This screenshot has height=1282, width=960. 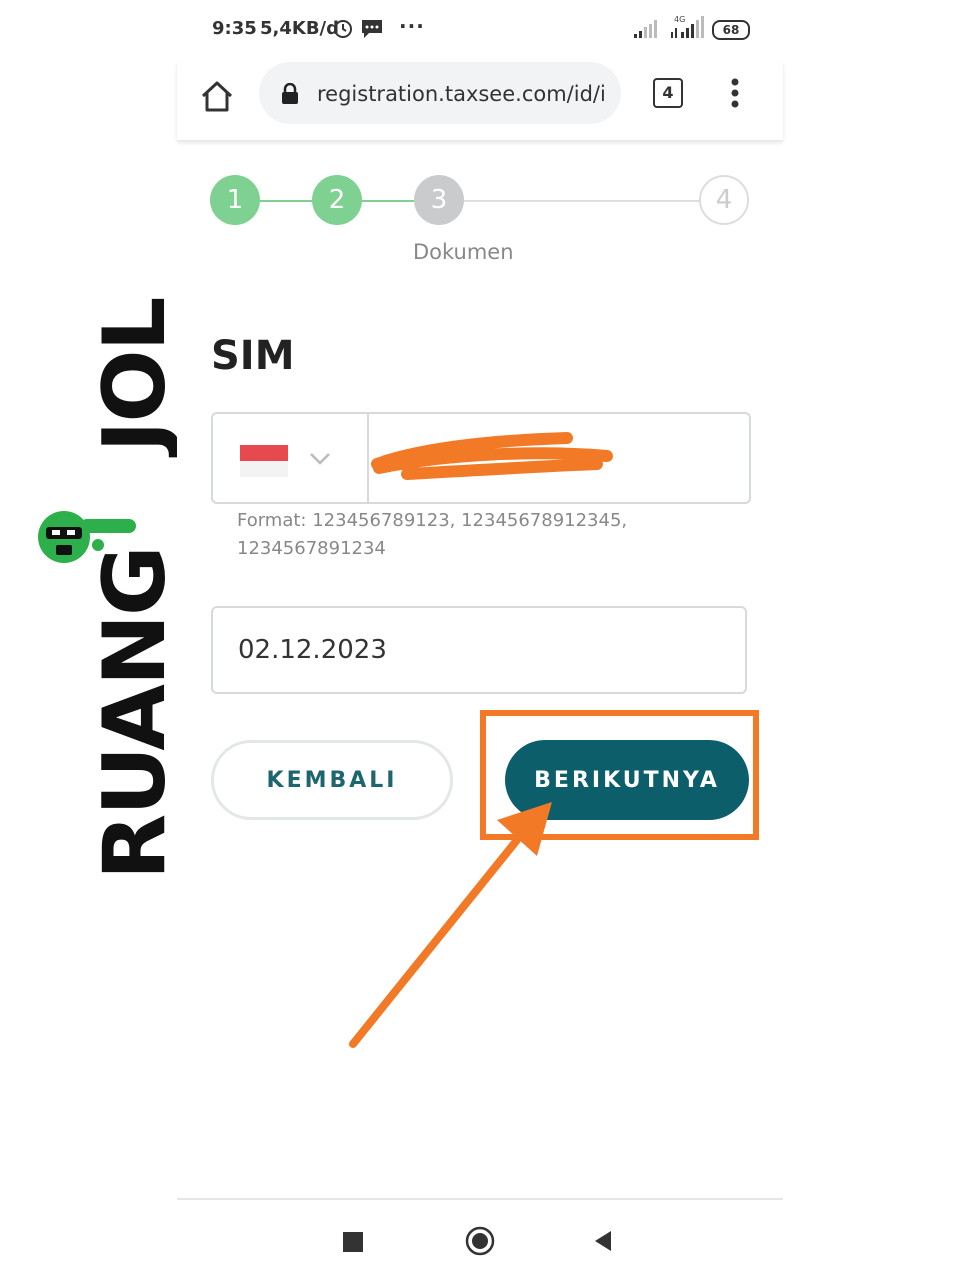 What do you see at coordinates (253, 356) in the screenshot?
I see `page-title: SIM` at bounding box center [253, 356].